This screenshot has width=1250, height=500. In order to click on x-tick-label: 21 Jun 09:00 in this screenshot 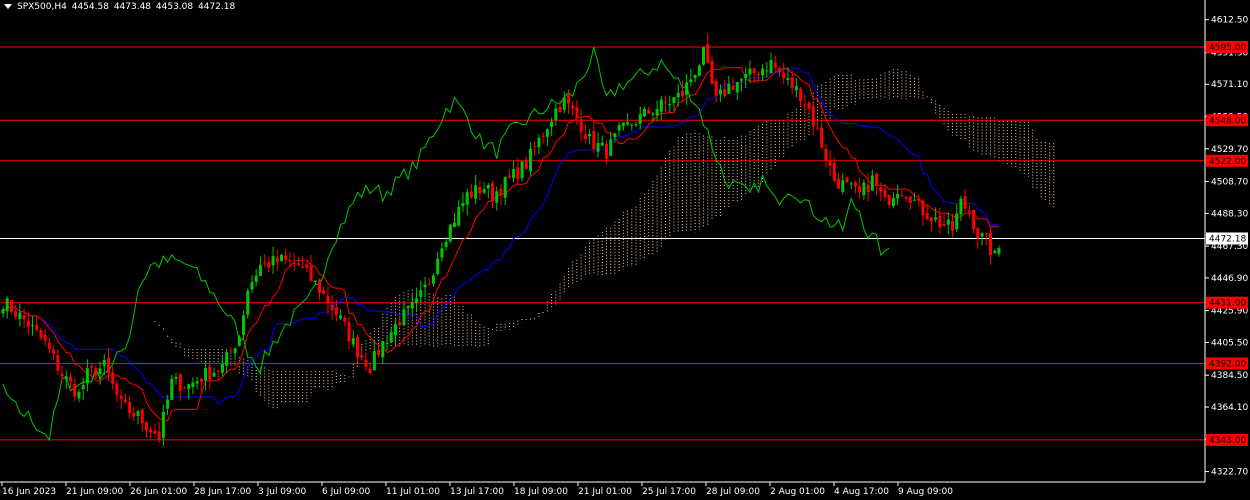, I will do `click(94, 492)`.